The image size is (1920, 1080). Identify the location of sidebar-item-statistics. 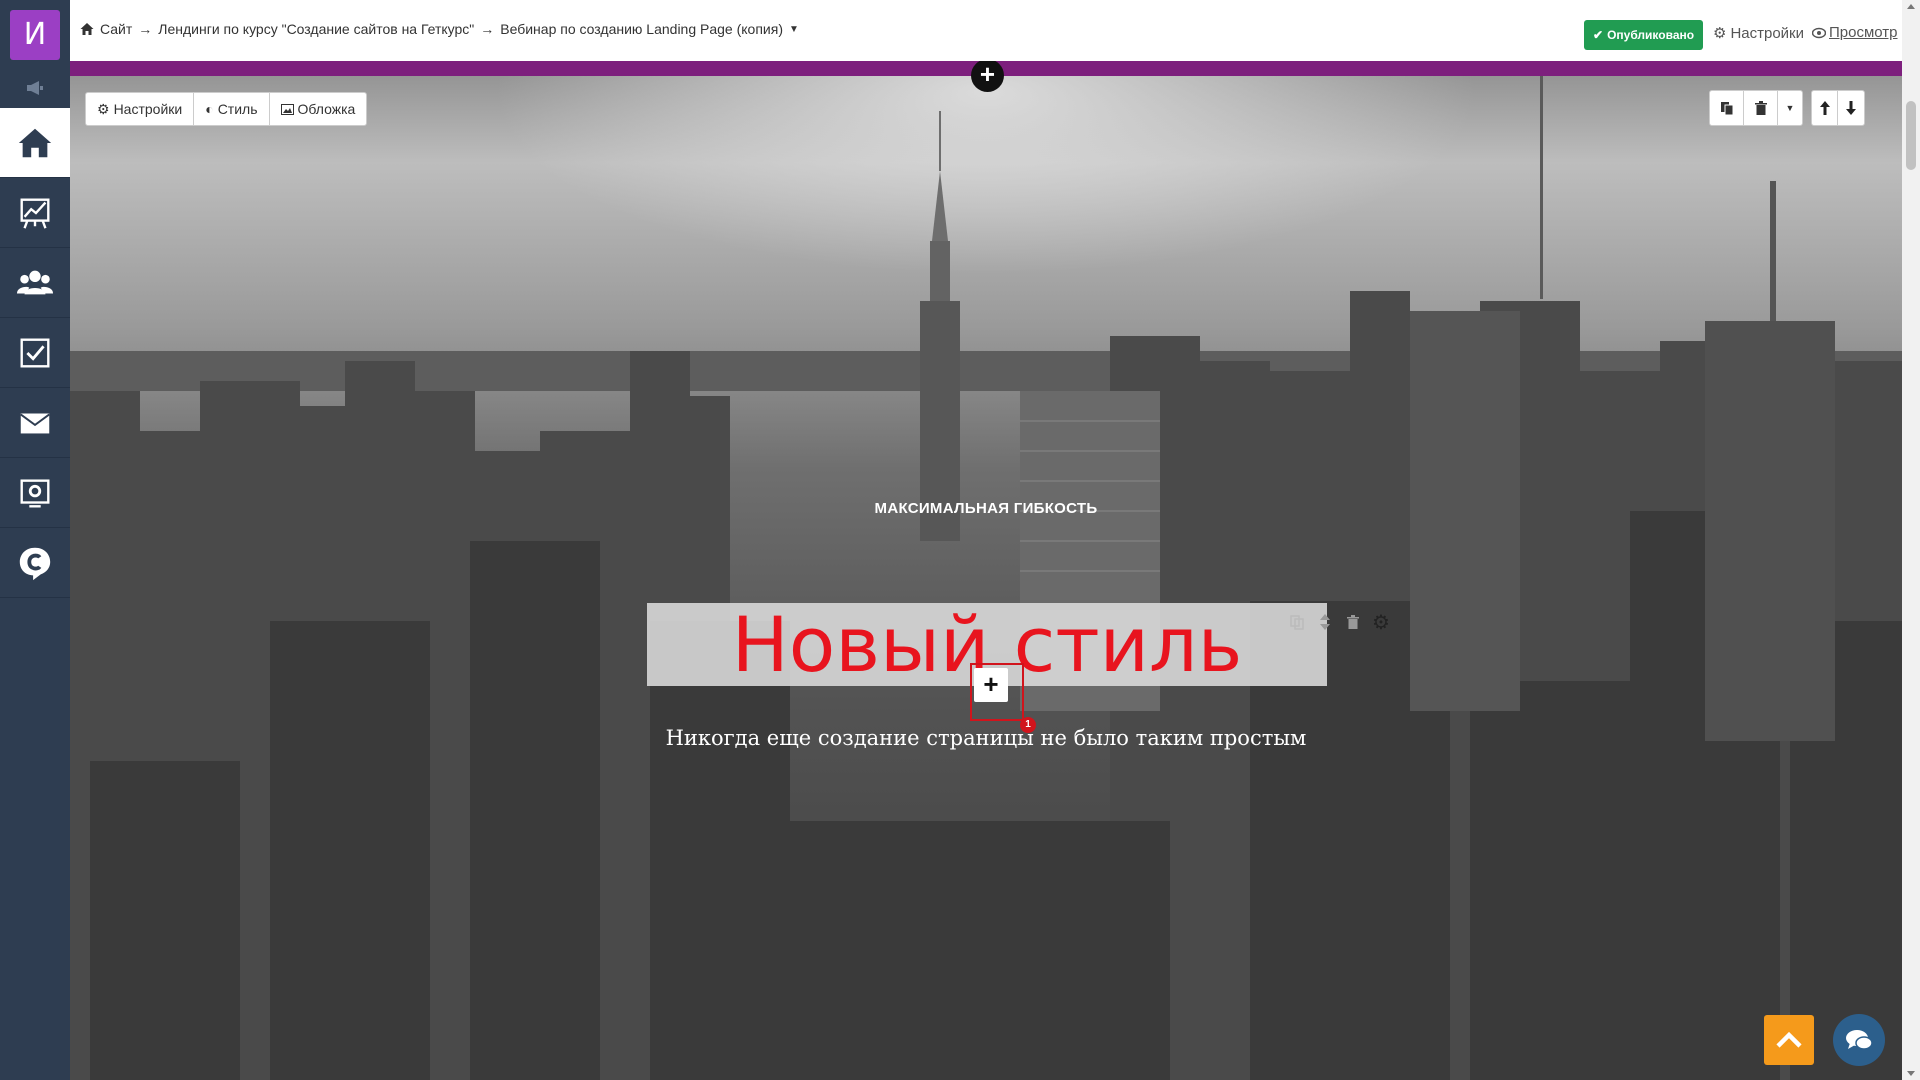
(35, 213).